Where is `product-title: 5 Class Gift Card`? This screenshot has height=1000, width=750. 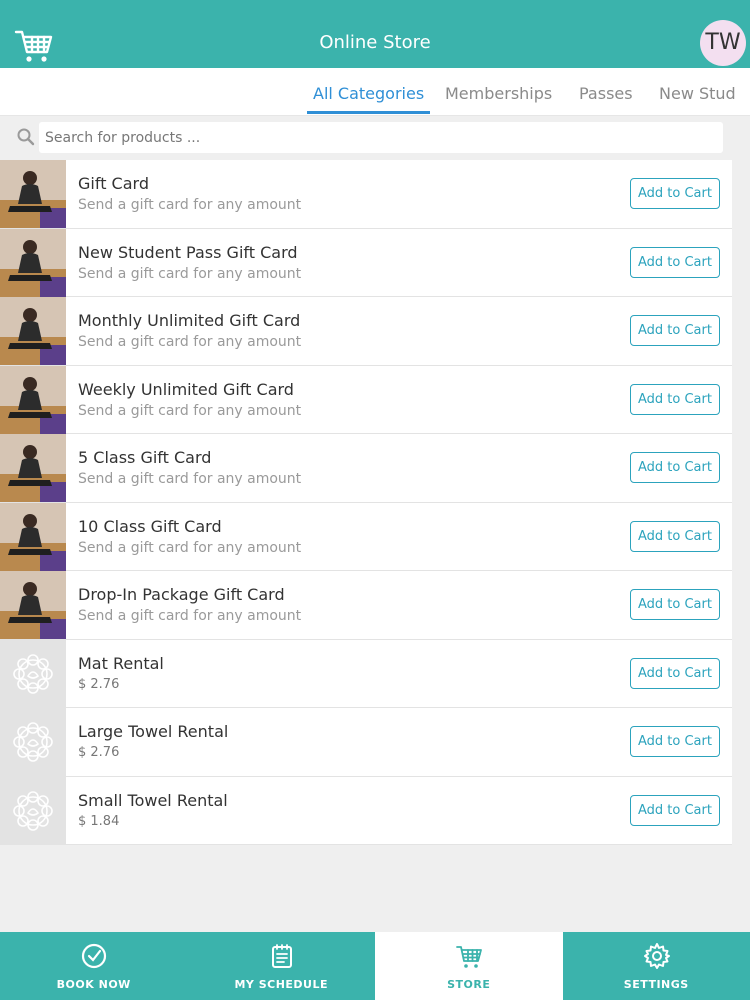
product-title: 5 Class Gift Card is located at coordinates (145, 457).